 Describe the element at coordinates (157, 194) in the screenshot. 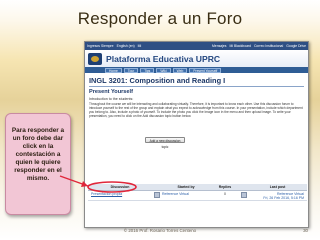

I see `avatar` at that location.